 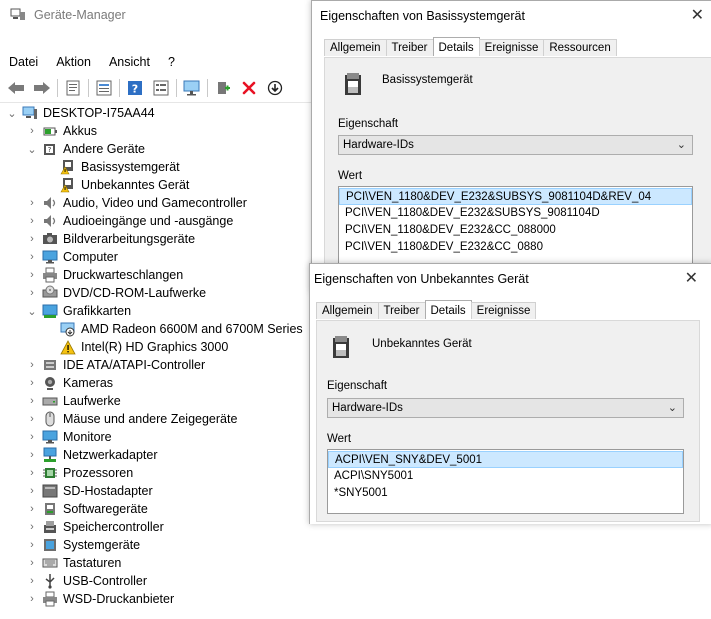 I want to click on tree-item: › Softwaregeräte, so click(x=87, y=509).